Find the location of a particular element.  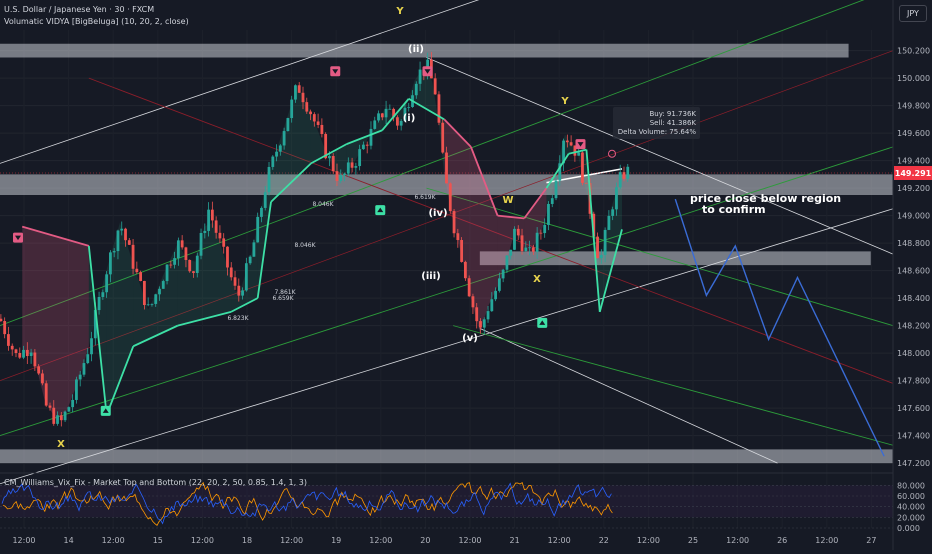

price-tick-label: 147.400 is located at coordinates (913, 436).